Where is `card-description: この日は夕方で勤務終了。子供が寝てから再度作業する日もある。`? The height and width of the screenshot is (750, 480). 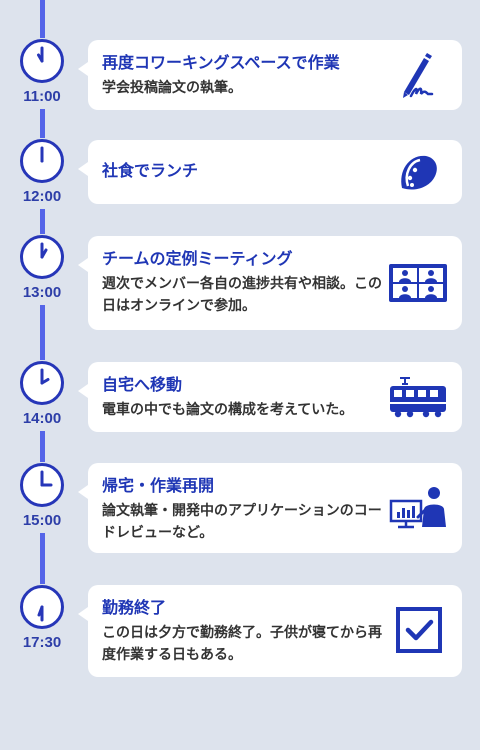
card-description: この日は夕方で勤務終了。子供が寝てから再度作業する日もある。 is located at coordinates (242, 644).